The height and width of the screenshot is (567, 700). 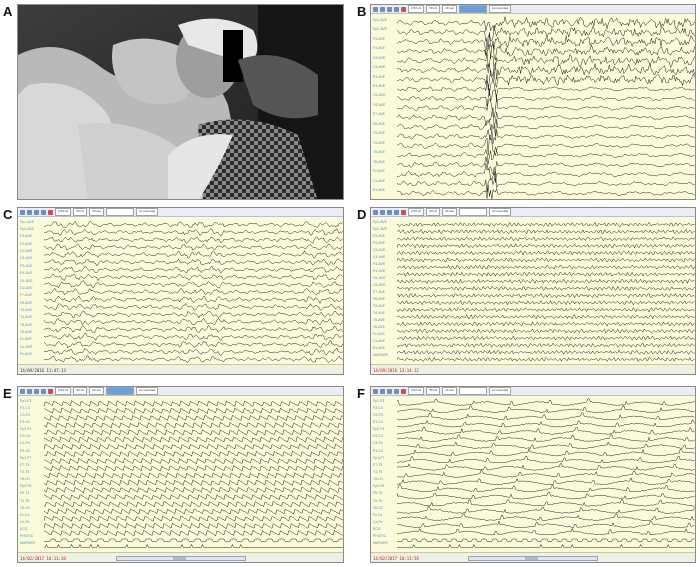 I want to click on channel-label: Fp1-F7, so click(x=26, y=457).